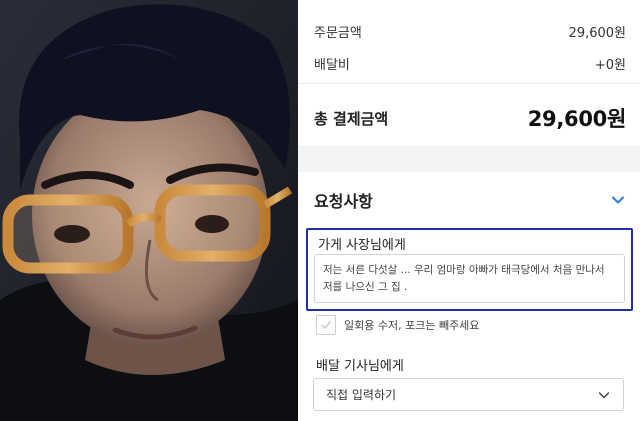 Image resolution: width=640 pixels, height=421 pixels. I want to click on rider-request-select: 직접 입력하기, so click(468, 394).